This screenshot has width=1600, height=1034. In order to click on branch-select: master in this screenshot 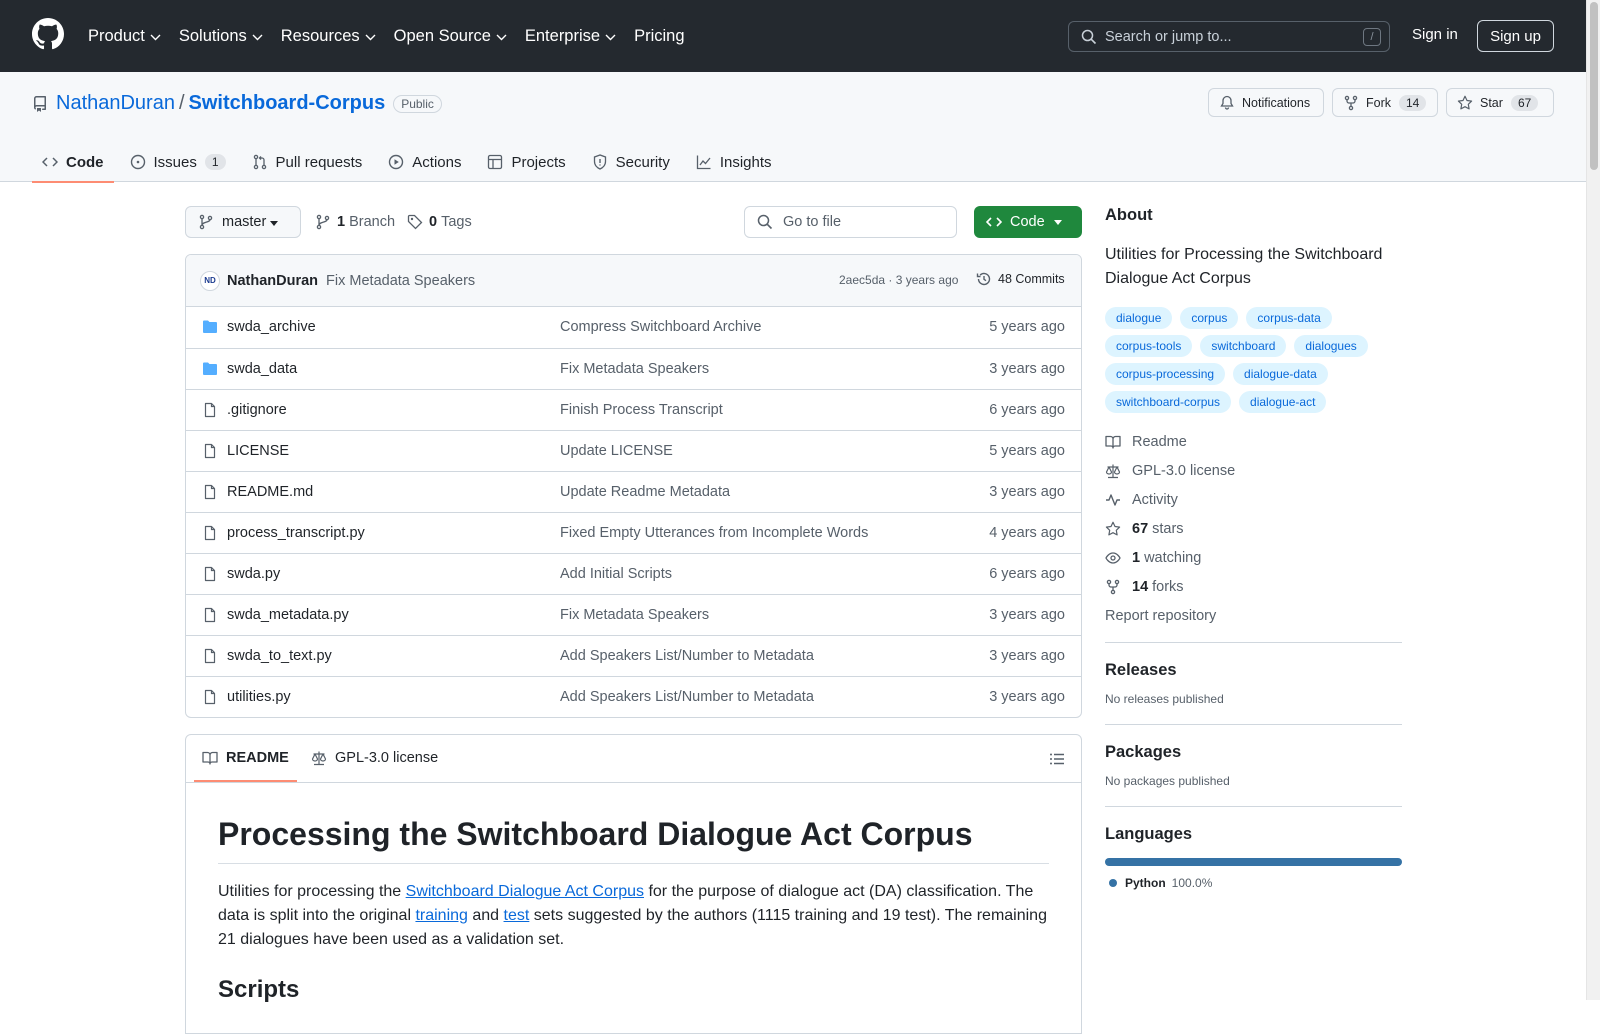, I will do `click(243, 222)`.